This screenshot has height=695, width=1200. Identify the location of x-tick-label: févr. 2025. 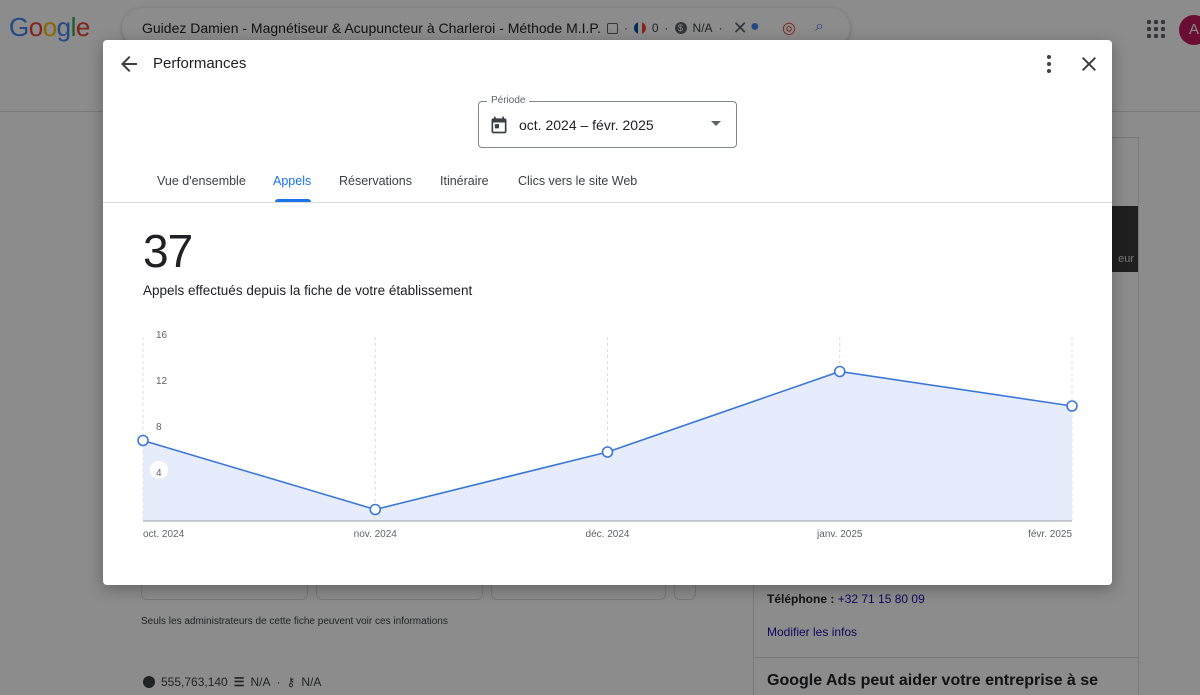
(1050, 534).